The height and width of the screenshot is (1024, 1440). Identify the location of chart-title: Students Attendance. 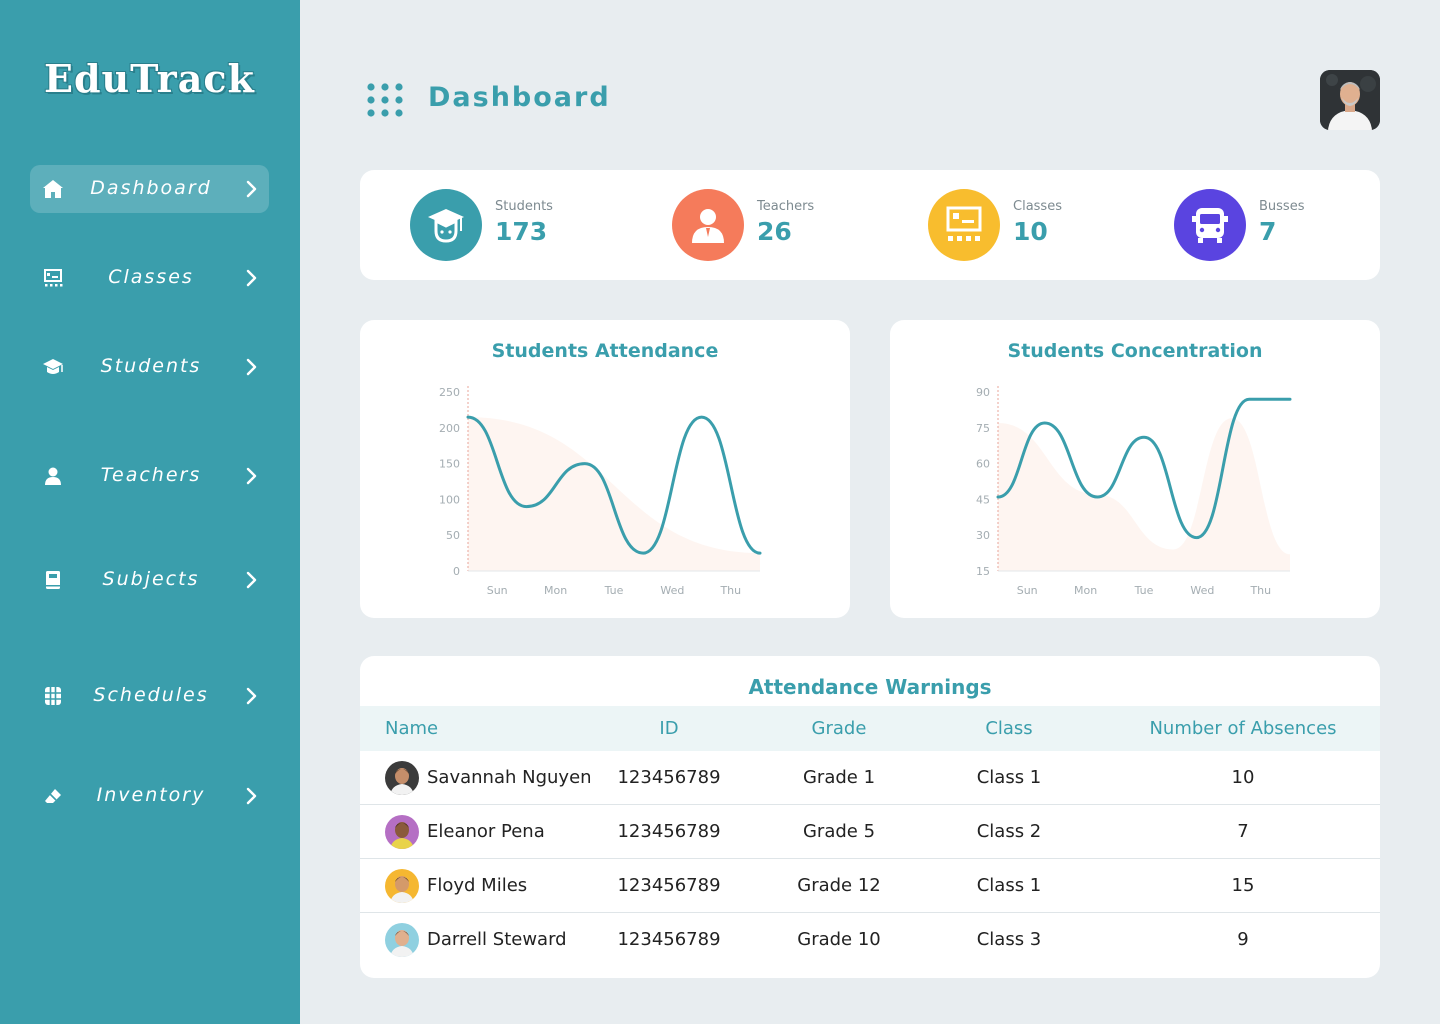
(605, 351).